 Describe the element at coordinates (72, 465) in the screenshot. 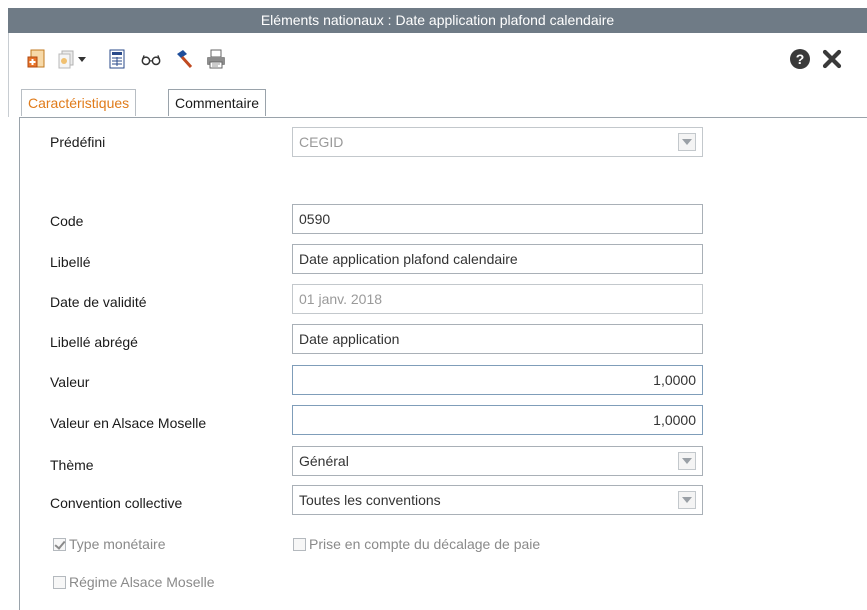

I see `theme-label: Thème` at that location.